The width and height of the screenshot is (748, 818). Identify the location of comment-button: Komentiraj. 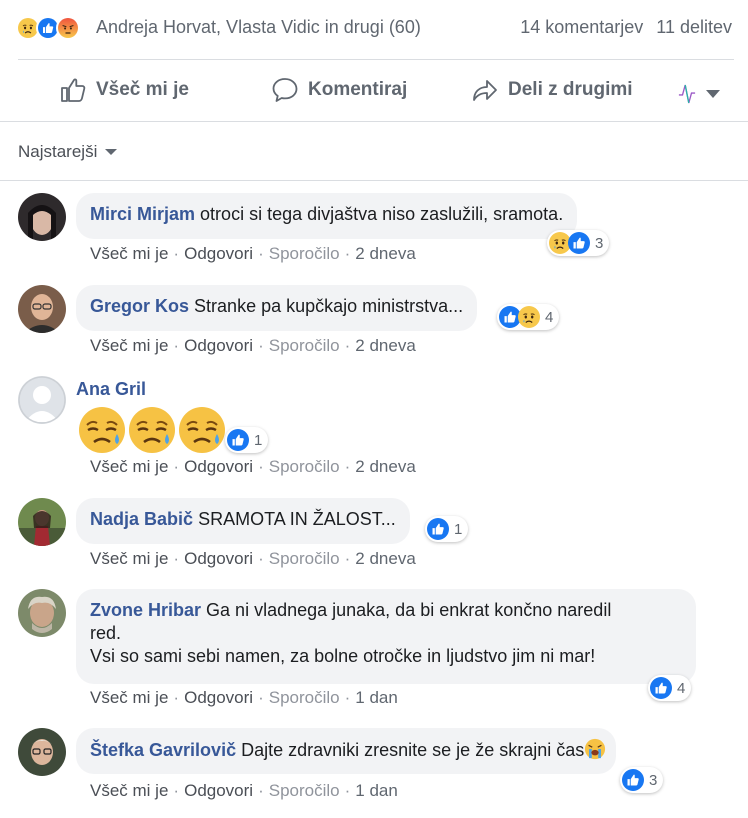
(338, 90).